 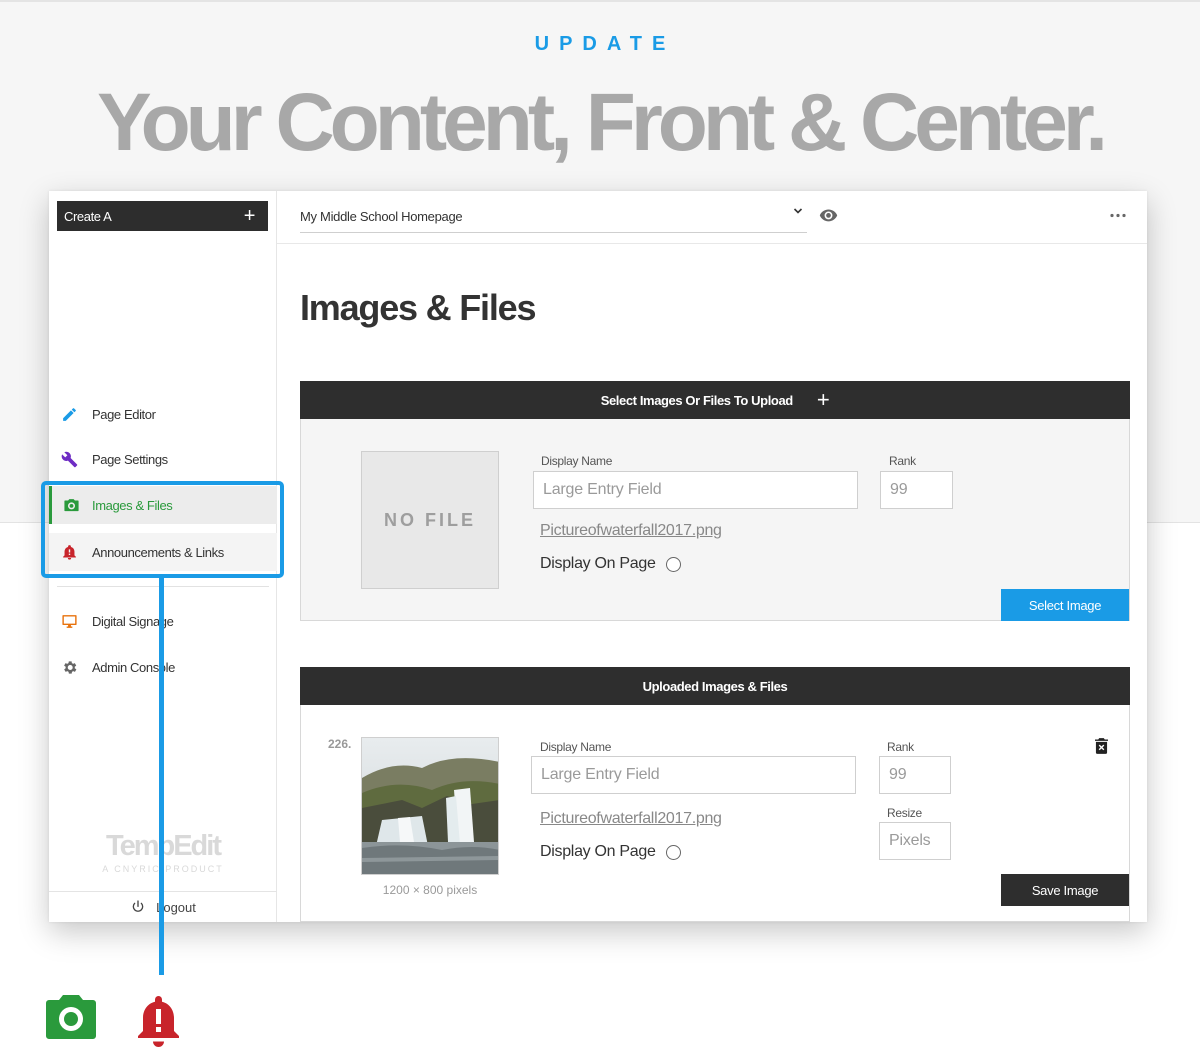 What do you see at coordinates (381, 216) in the screenshot?
I see `page-select-value: My Middle School Homepage` at bounding box center [381, 216].